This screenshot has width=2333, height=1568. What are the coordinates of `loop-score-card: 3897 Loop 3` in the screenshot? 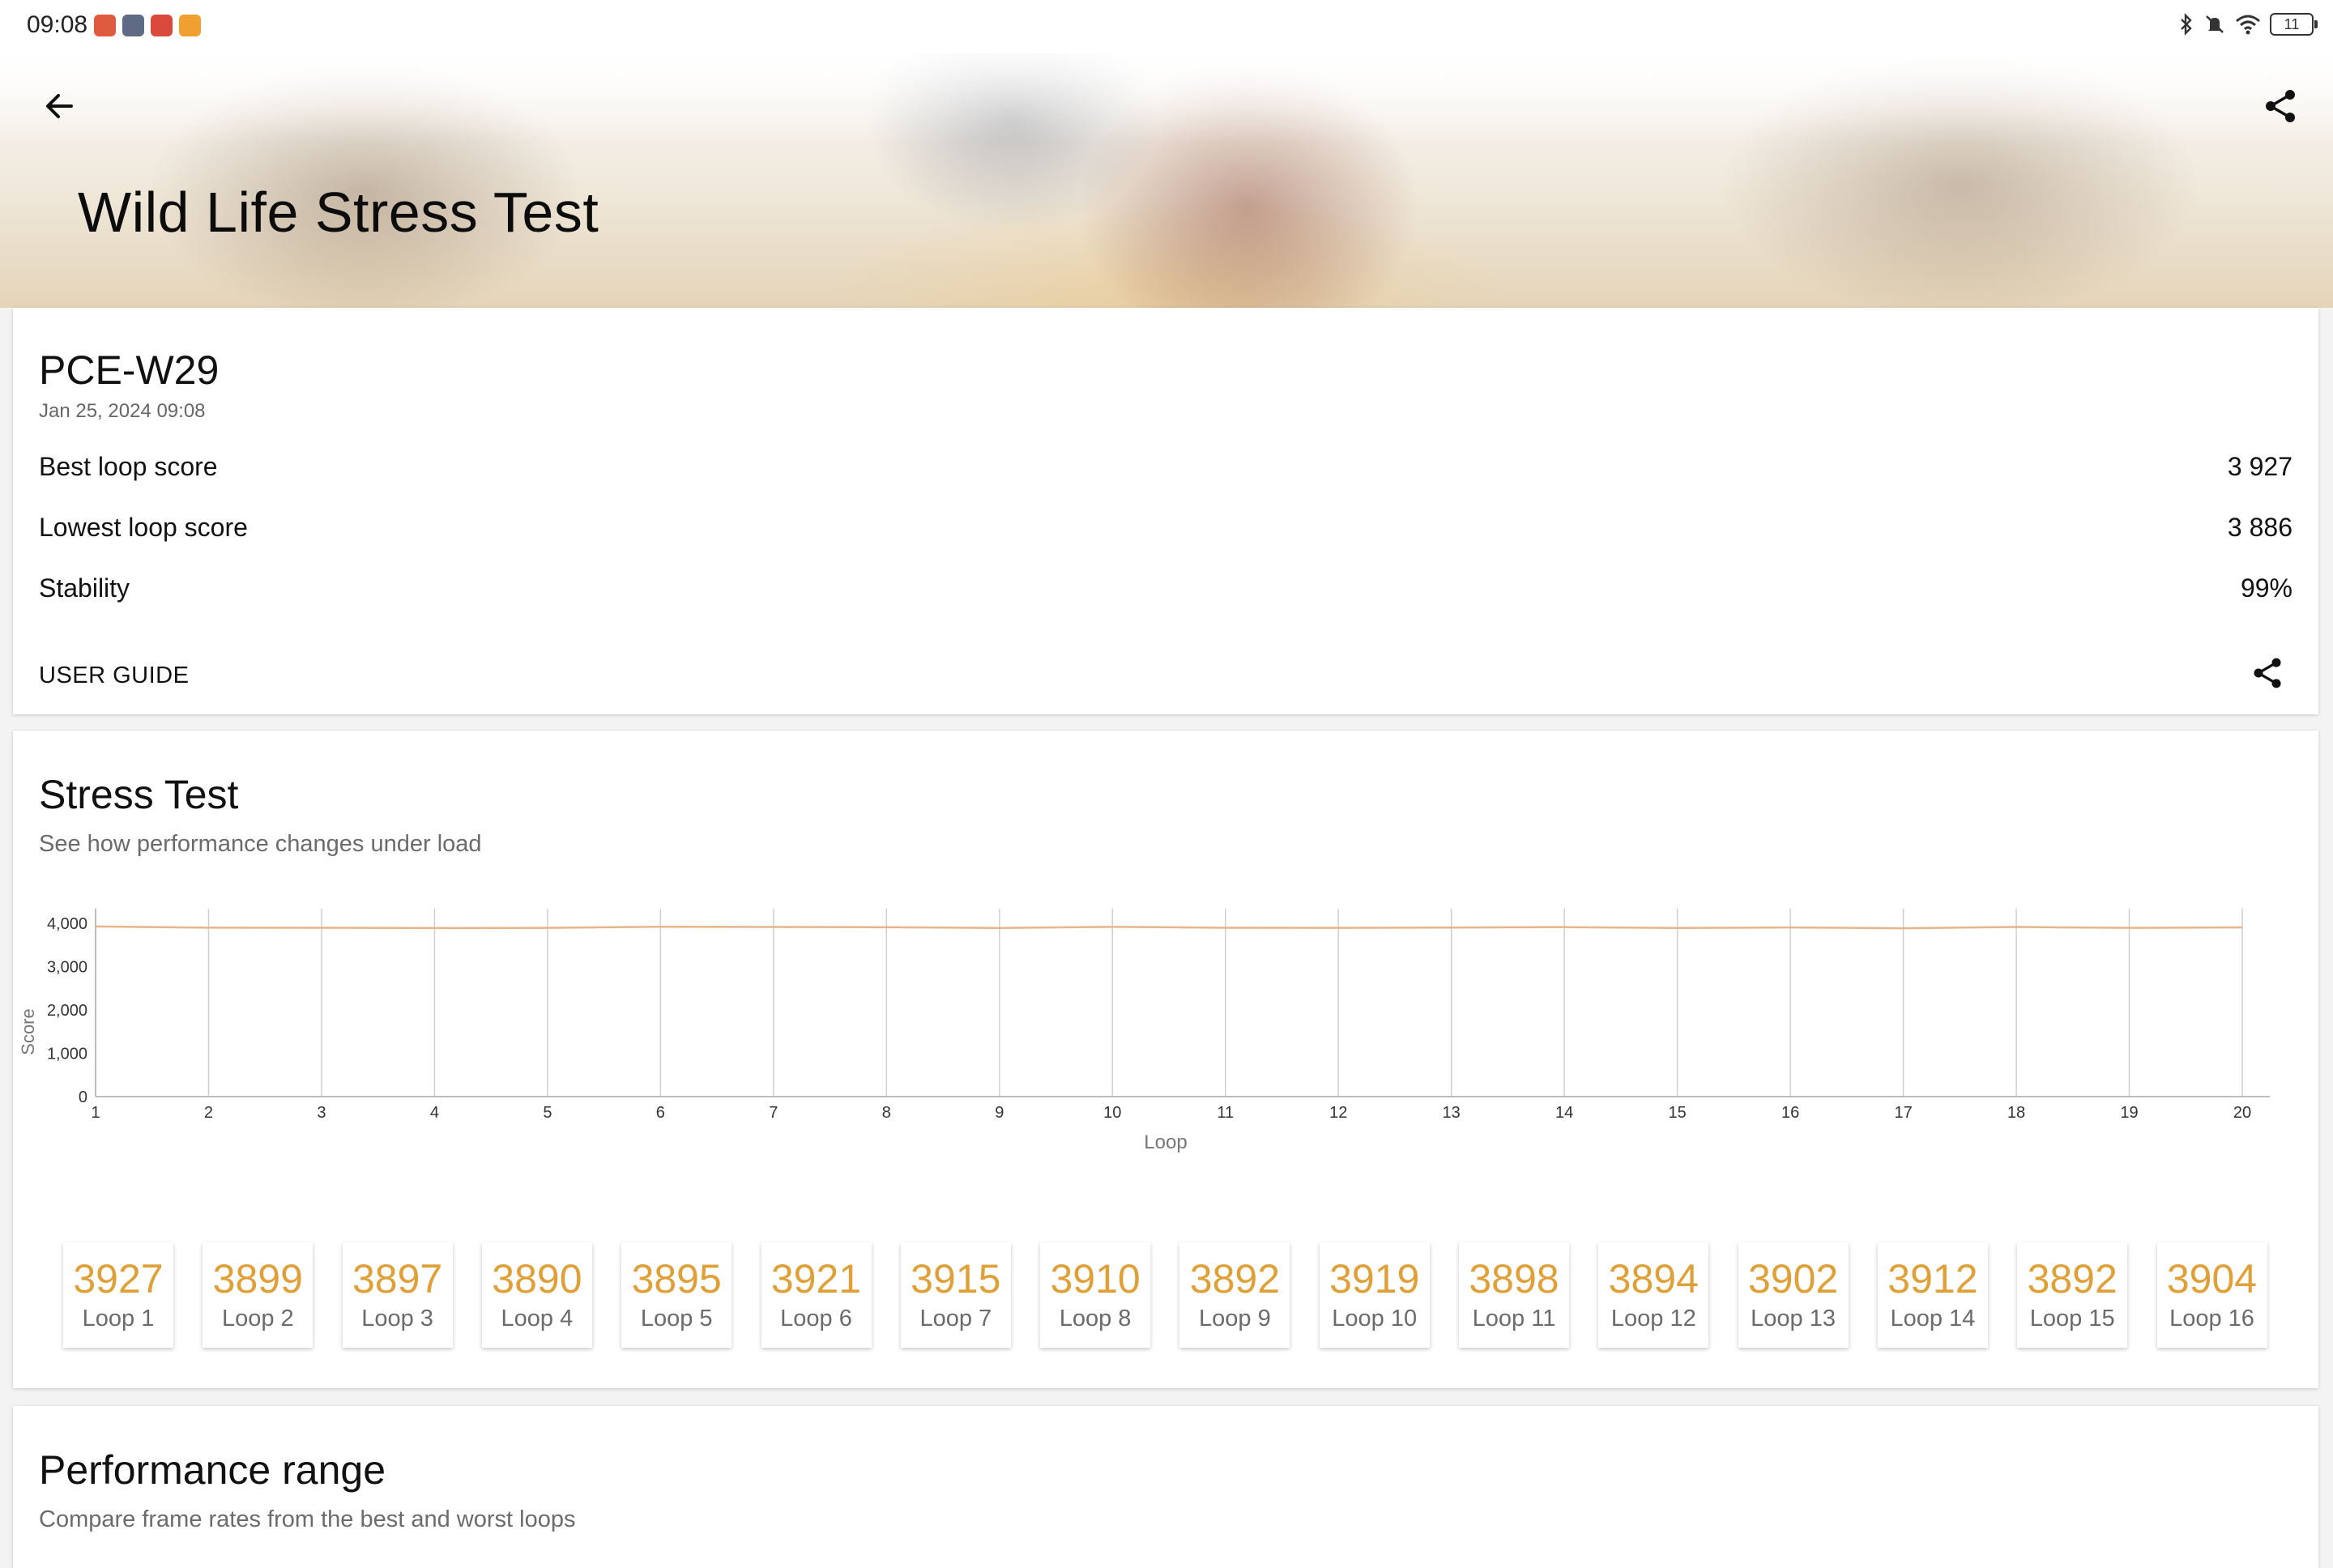 It's located at (397, 1295).